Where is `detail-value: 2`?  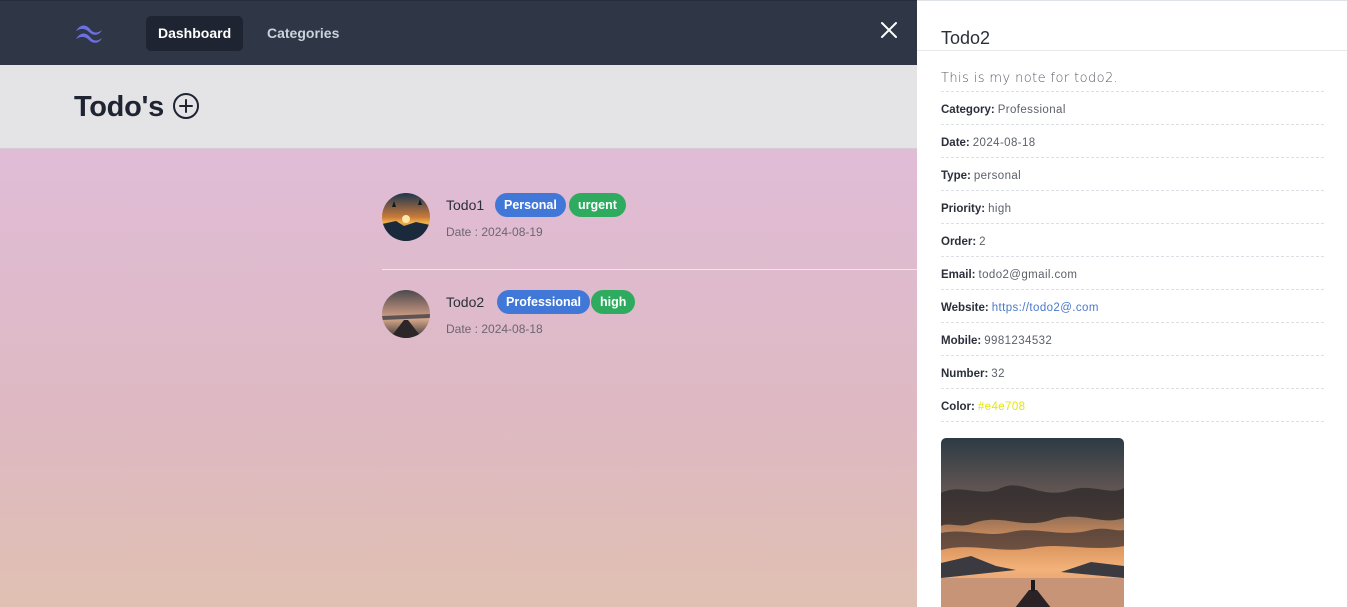 detail-value: 2 is located at coordinates (982, 242).